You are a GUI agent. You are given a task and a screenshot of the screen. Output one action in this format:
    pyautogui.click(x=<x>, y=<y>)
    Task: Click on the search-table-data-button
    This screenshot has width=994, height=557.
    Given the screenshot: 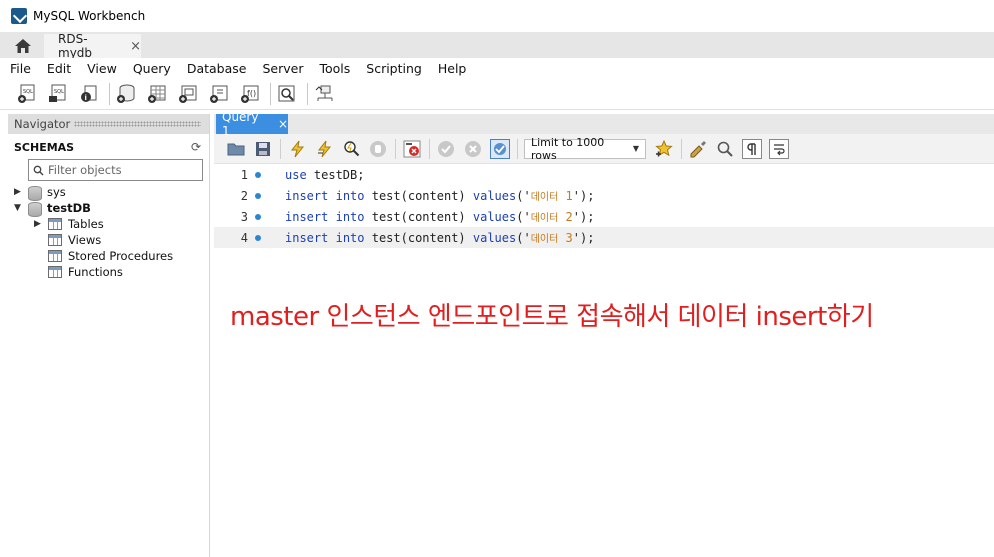 What is the action you would take?
    pyautogui.click(x=287, y=94)
    